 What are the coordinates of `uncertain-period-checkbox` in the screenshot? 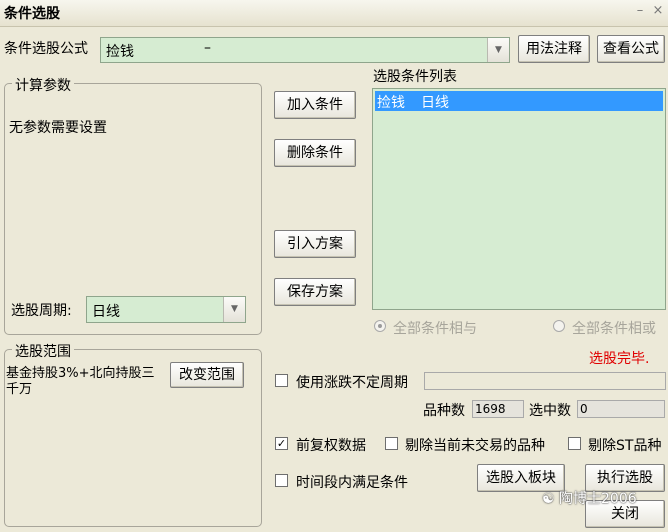 It's located at (281, 380).